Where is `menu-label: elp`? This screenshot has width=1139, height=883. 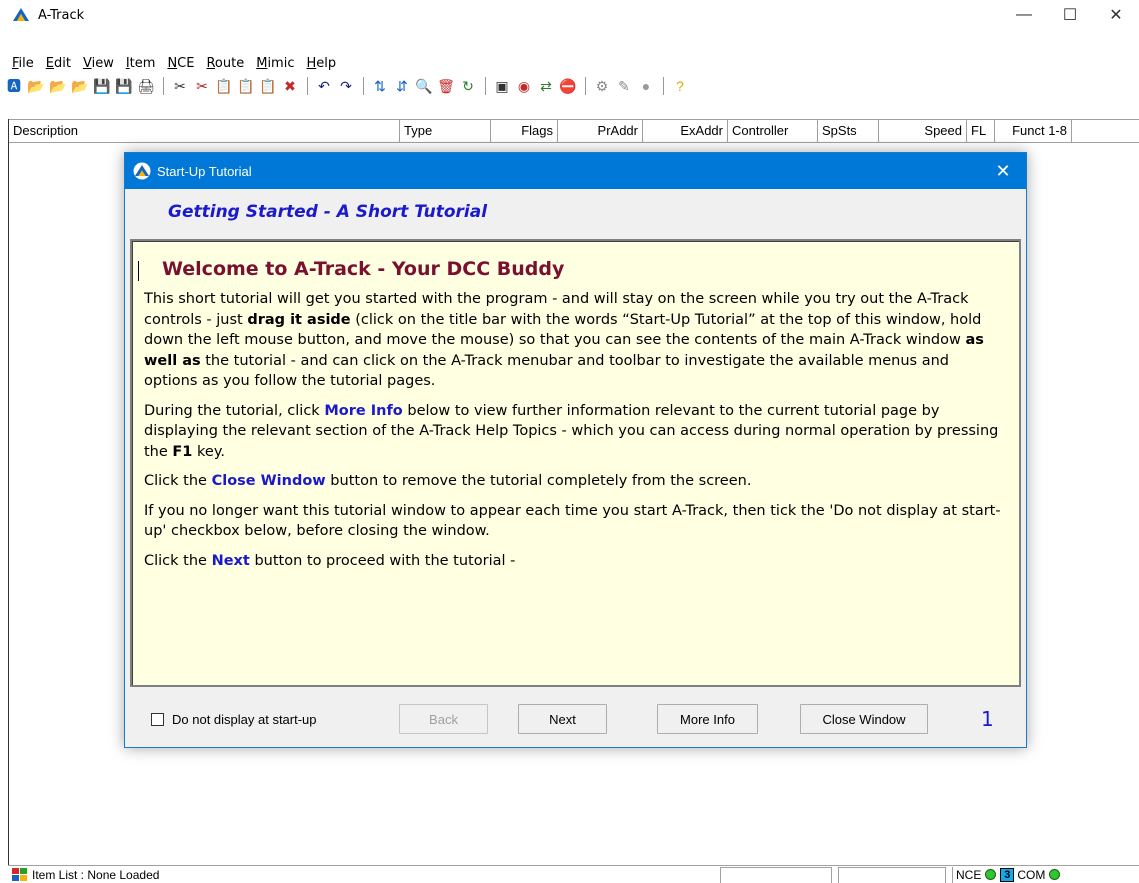 menu-label: elp is located at coordinates (326, 63).